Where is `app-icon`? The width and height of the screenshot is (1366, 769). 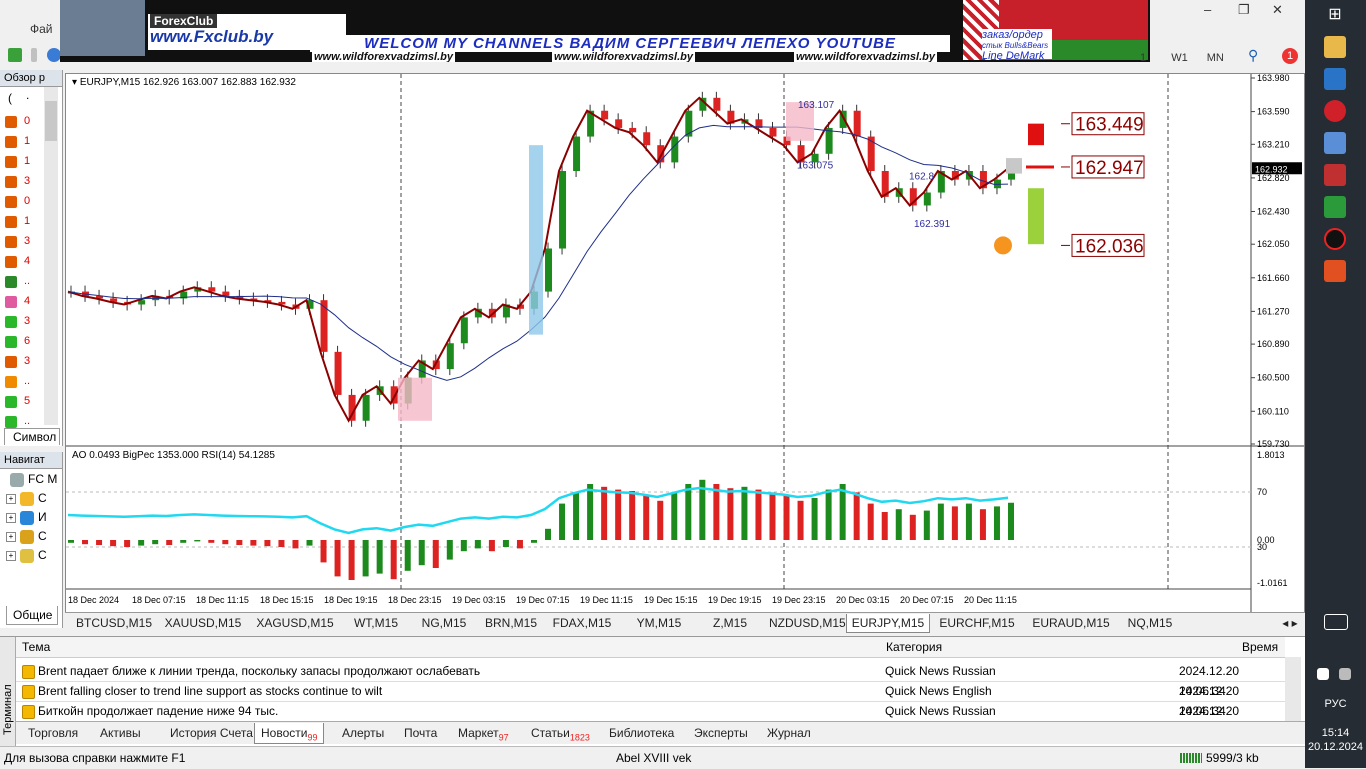
app-icon is located at coordinates (1335, 271).